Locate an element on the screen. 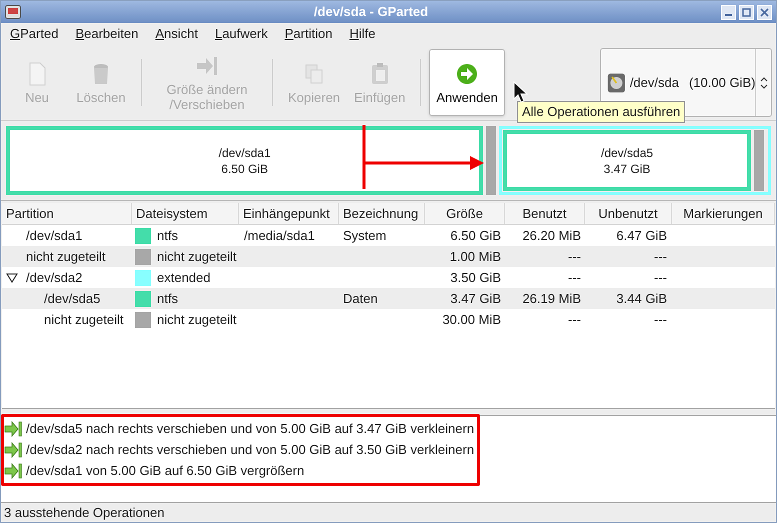 This screenshot has height=523, width=777. partition-name: /dev/sda5 is located at coordinates (627, 152).